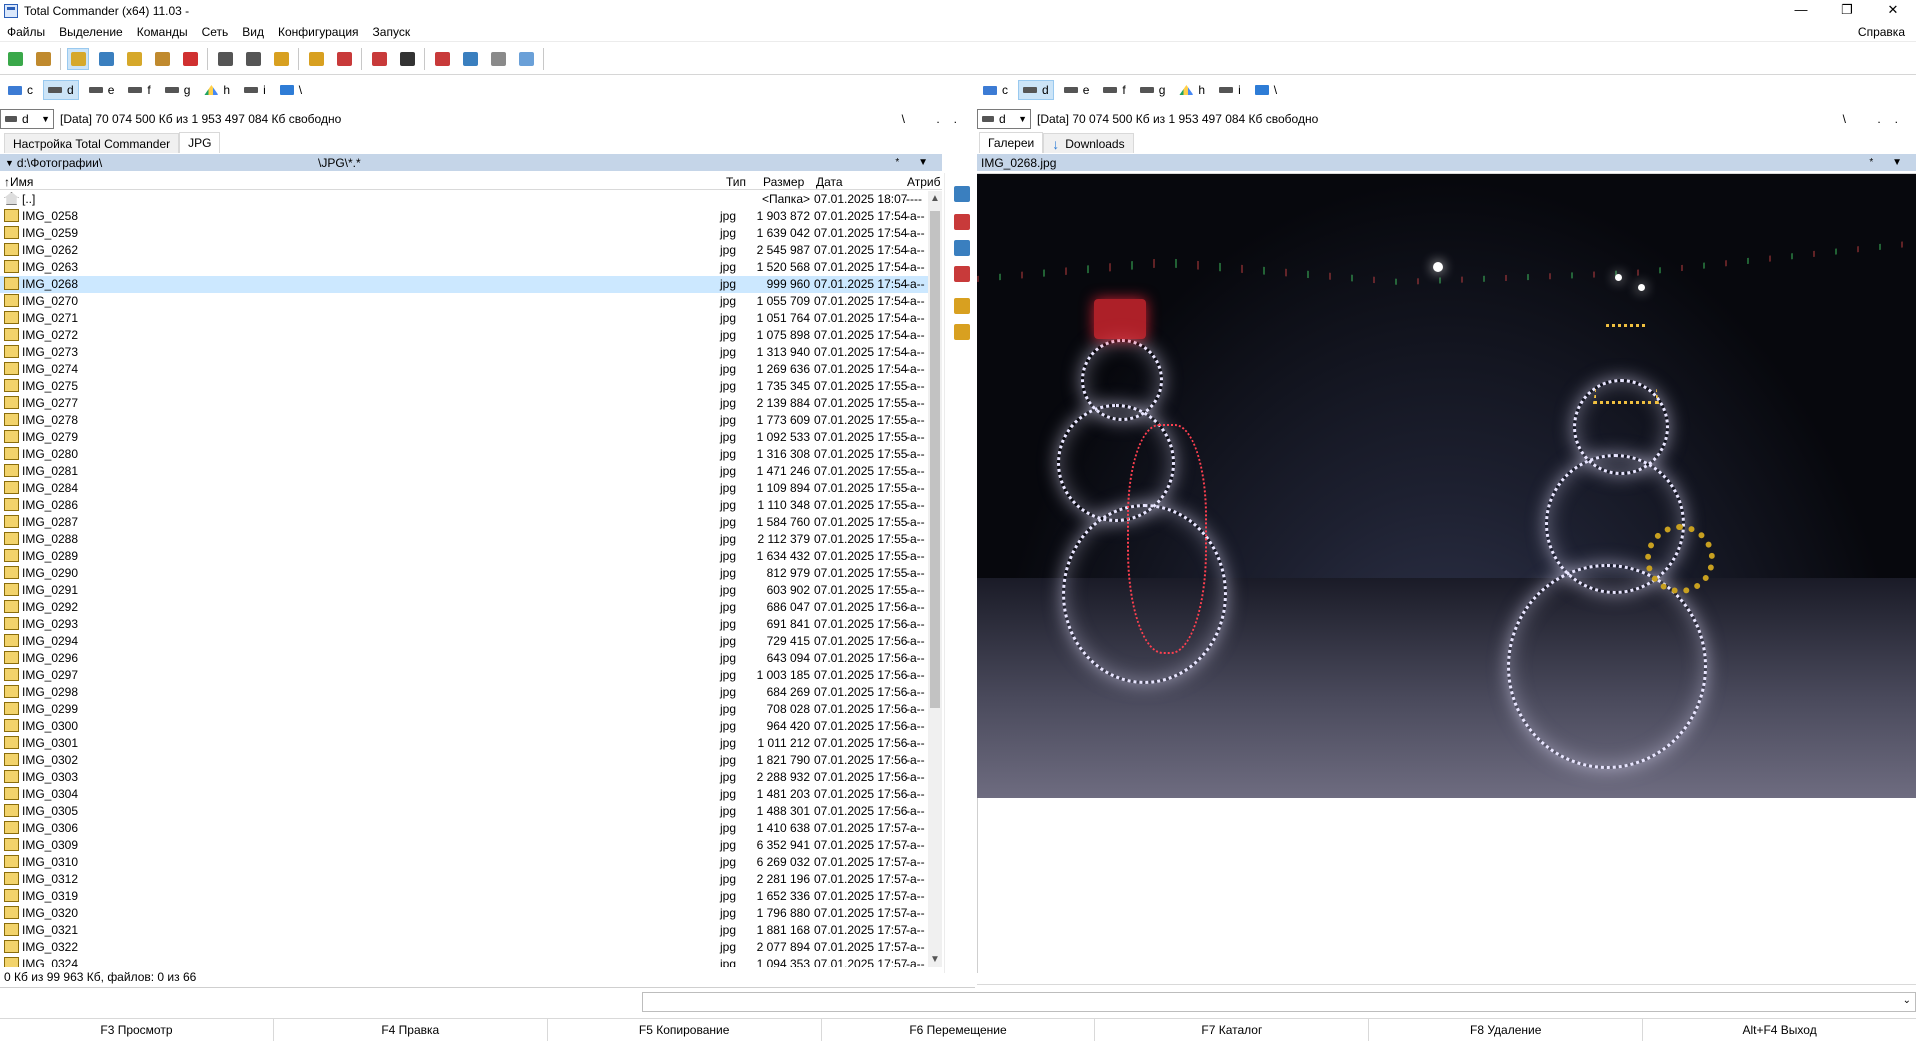 The image size is (1916, 1041). Describe the element at coordinates (464, 692) in the screenshot. I see `file-row: IMG_0298 jpg 684 269 07.01.2025 17:56 -a--` at that location.